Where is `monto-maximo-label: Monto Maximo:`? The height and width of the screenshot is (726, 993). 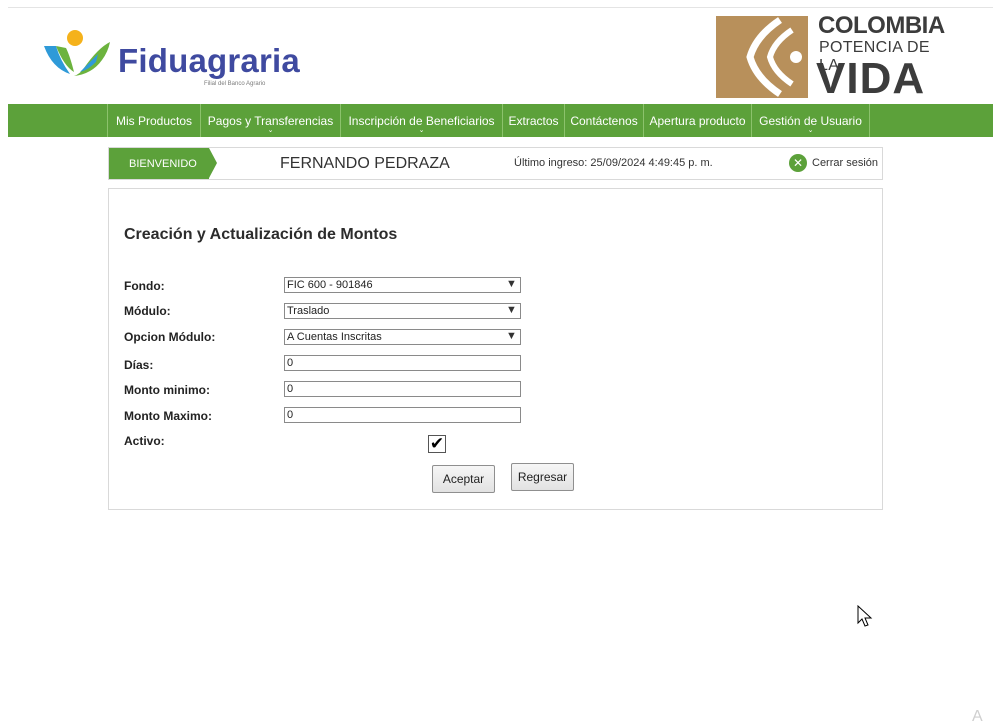
monto-maximo-label: Monto Maximo: is located at coordinates (168, 416).